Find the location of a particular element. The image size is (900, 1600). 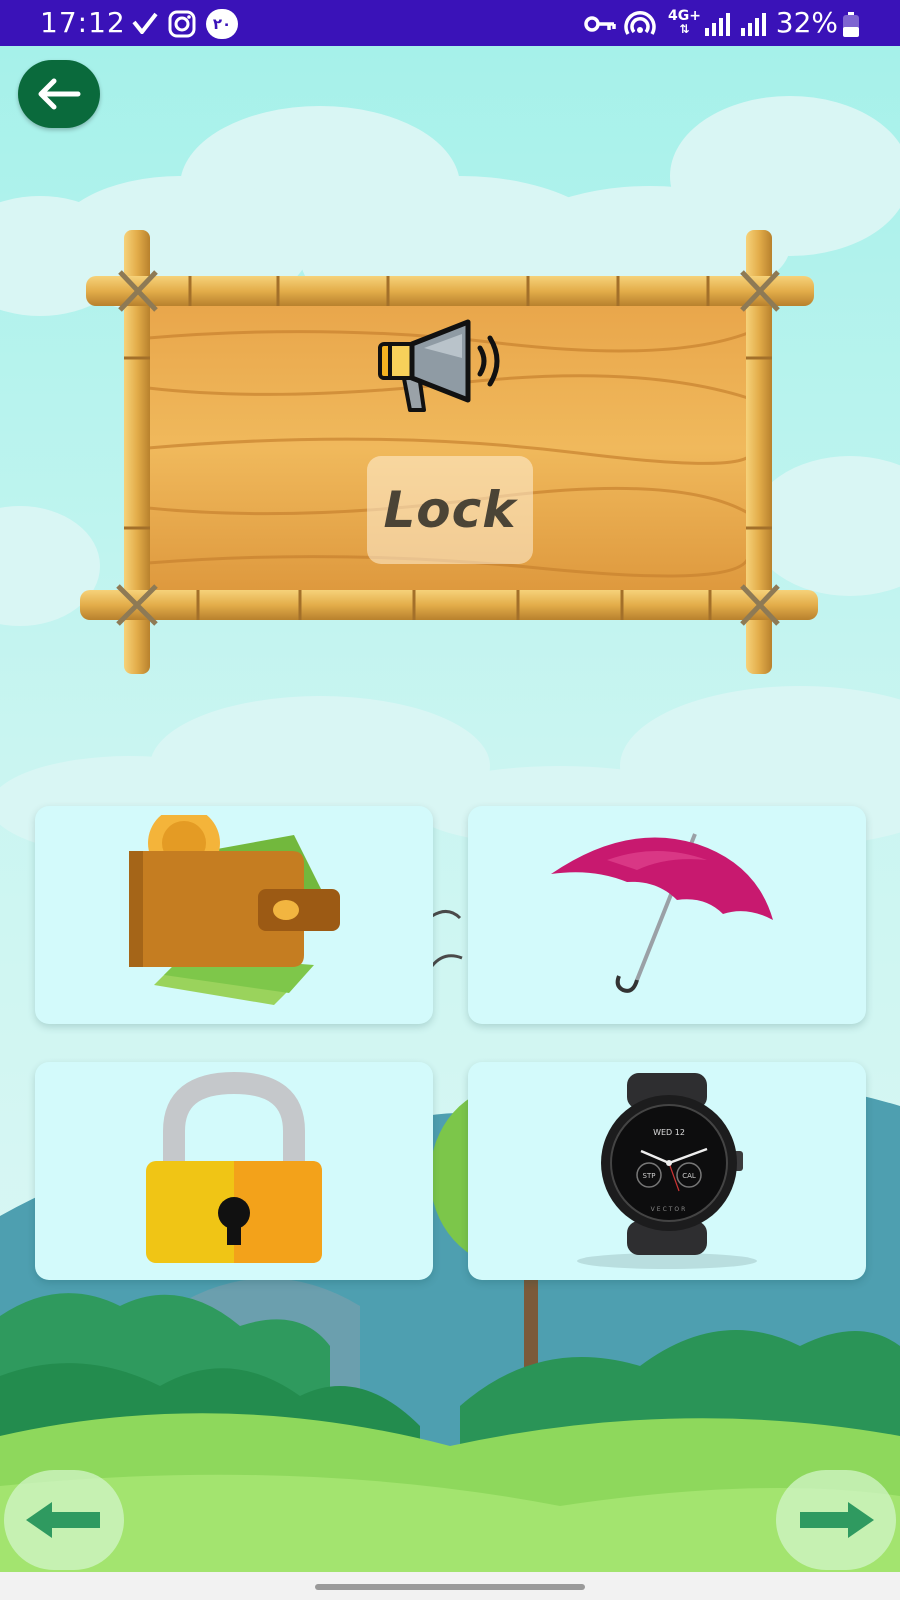

next-button is located at coordinates (836, 1520).